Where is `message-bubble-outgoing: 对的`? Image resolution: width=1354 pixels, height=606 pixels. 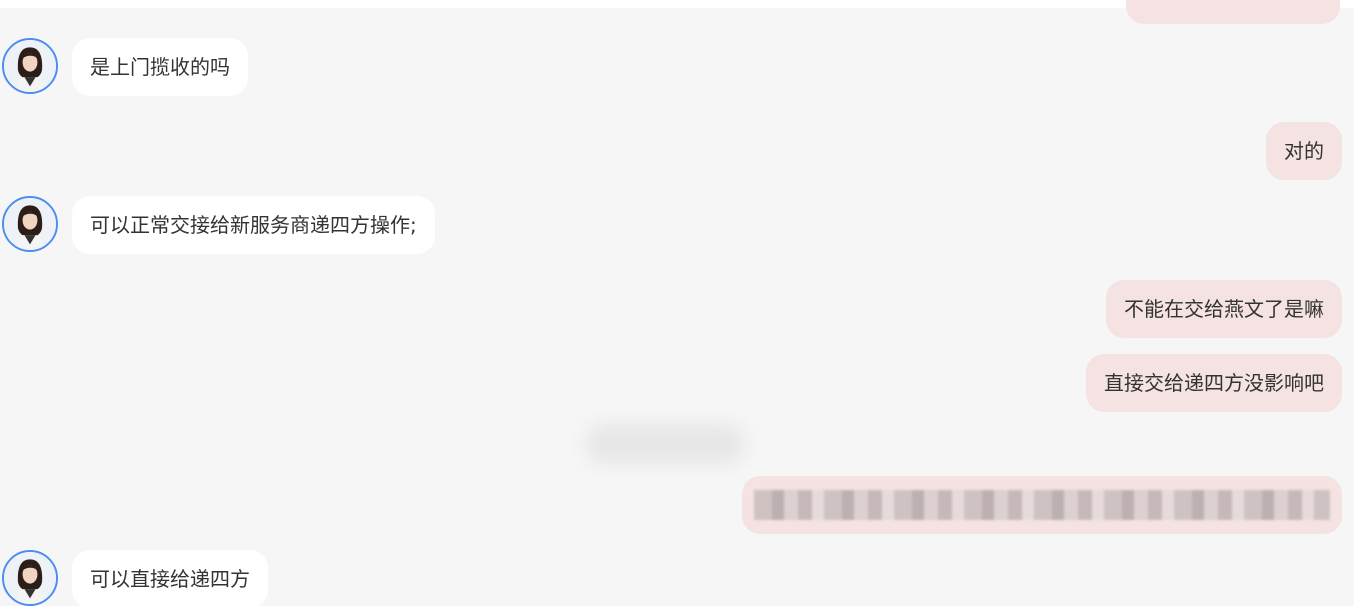 message-bubble-outgoing: 对的 is located at coordinates (1304, 151).